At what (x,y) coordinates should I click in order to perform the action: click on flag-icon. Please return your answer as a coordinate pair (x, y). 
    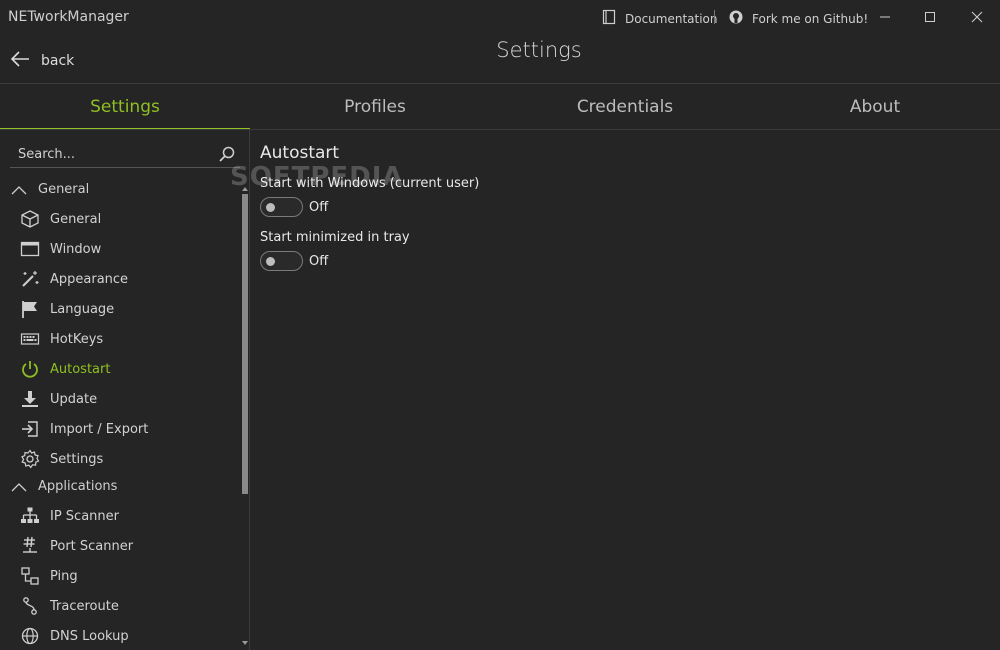
    Looking at the image, I should click on (30, 309).